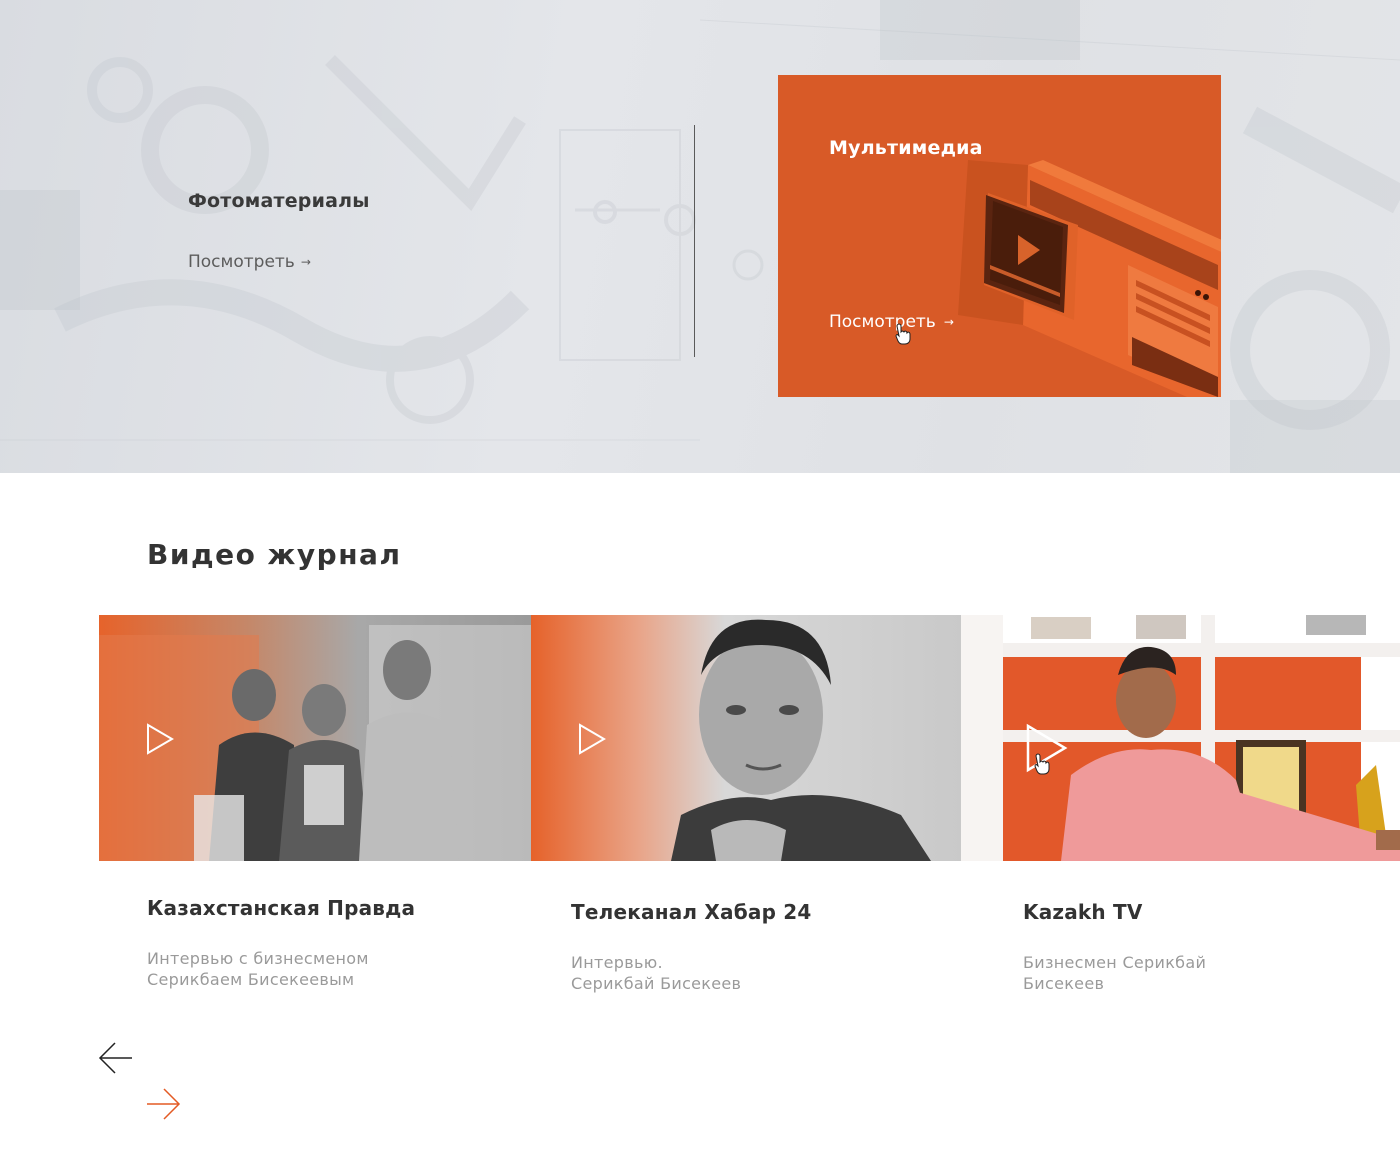 This screenshot has width=1400, height=1152. What do you see at coordinates (656, 973) in the screenshot?
I see `video-card-description: Интервью. Серикбай Бисекеев` at bounding box center [656, 973].